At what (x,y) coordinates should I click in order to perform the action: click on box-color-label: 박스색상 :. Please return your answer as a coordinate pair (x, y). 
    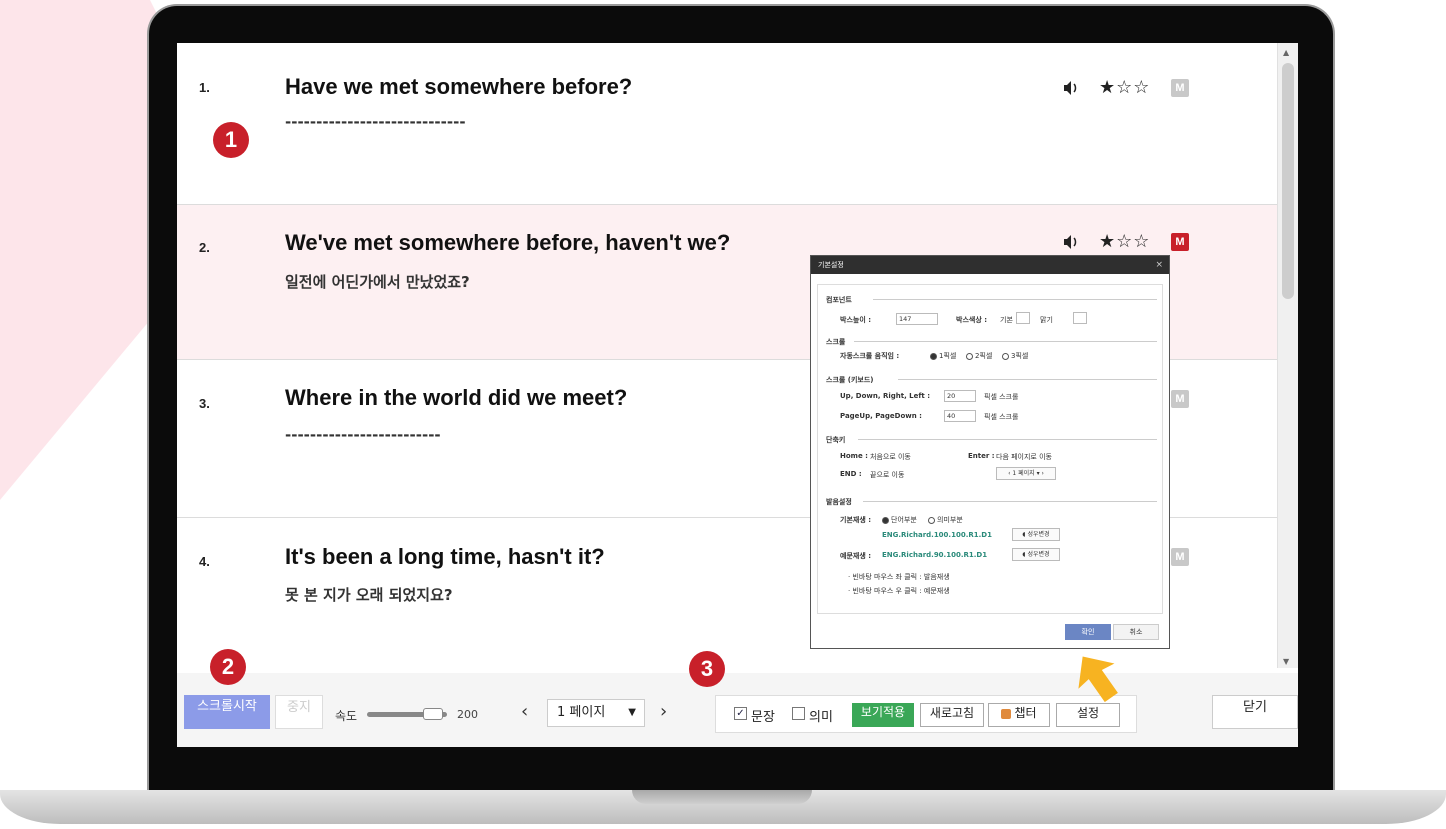
    Looking at the image, I should click on (971, 320).